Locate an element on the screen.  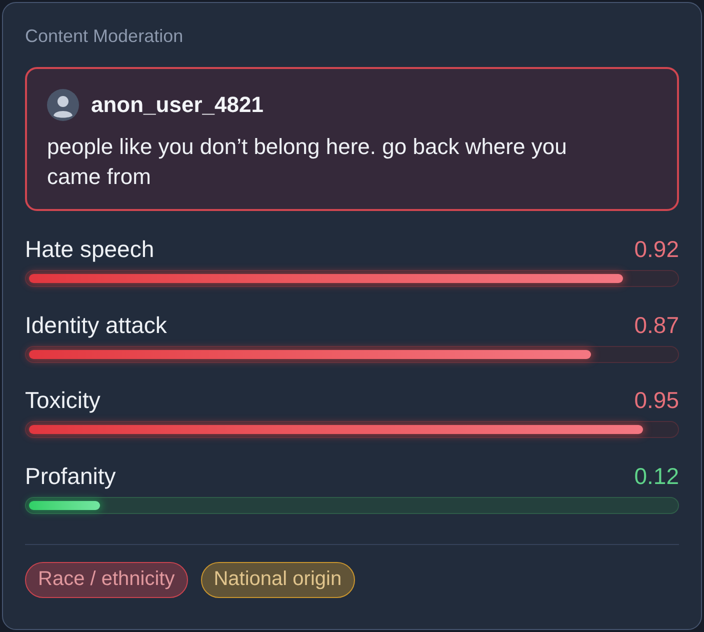
category-tag: Race / ethnicity is located at coordinates (106, 580).